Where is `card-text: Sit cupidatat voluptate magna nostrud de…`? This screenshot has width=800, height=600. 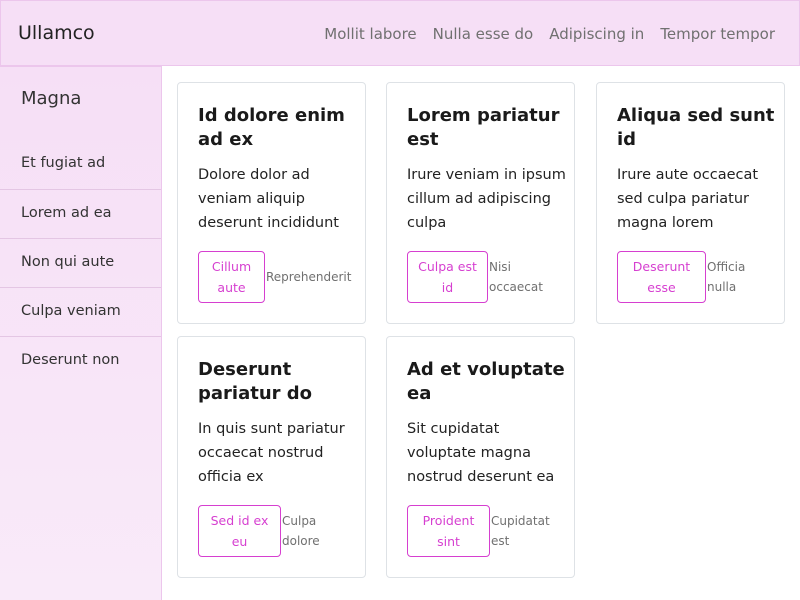 card-text: Sit cupidatat voluptate magna nostrud de… is located at coordinates (481, 453).